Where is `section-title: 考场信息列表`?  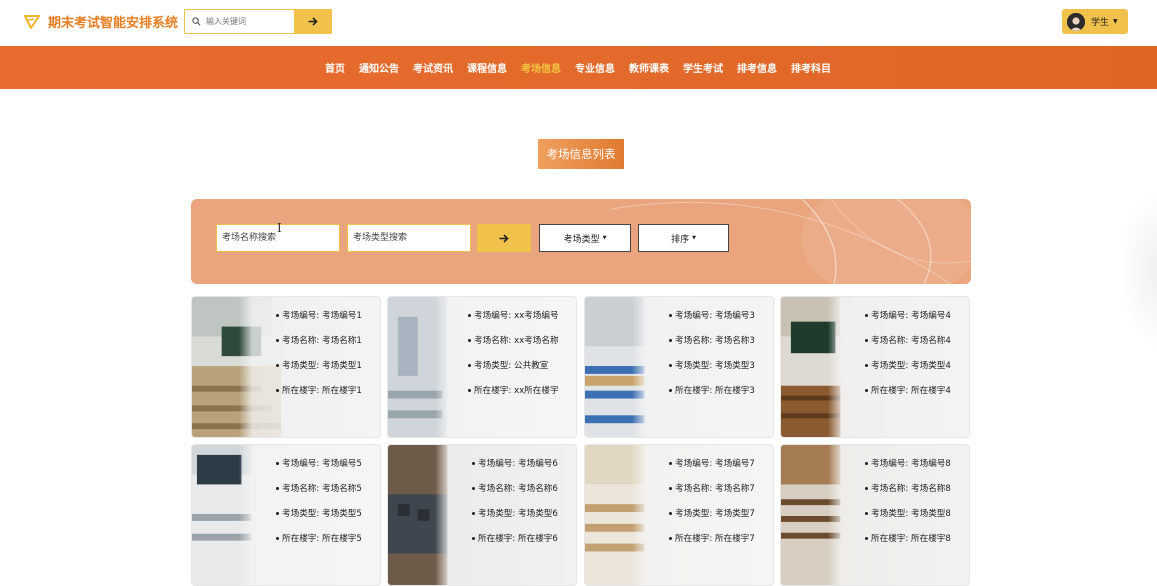
section-title: 考场信息列表 is located at coordinates (581, 154).